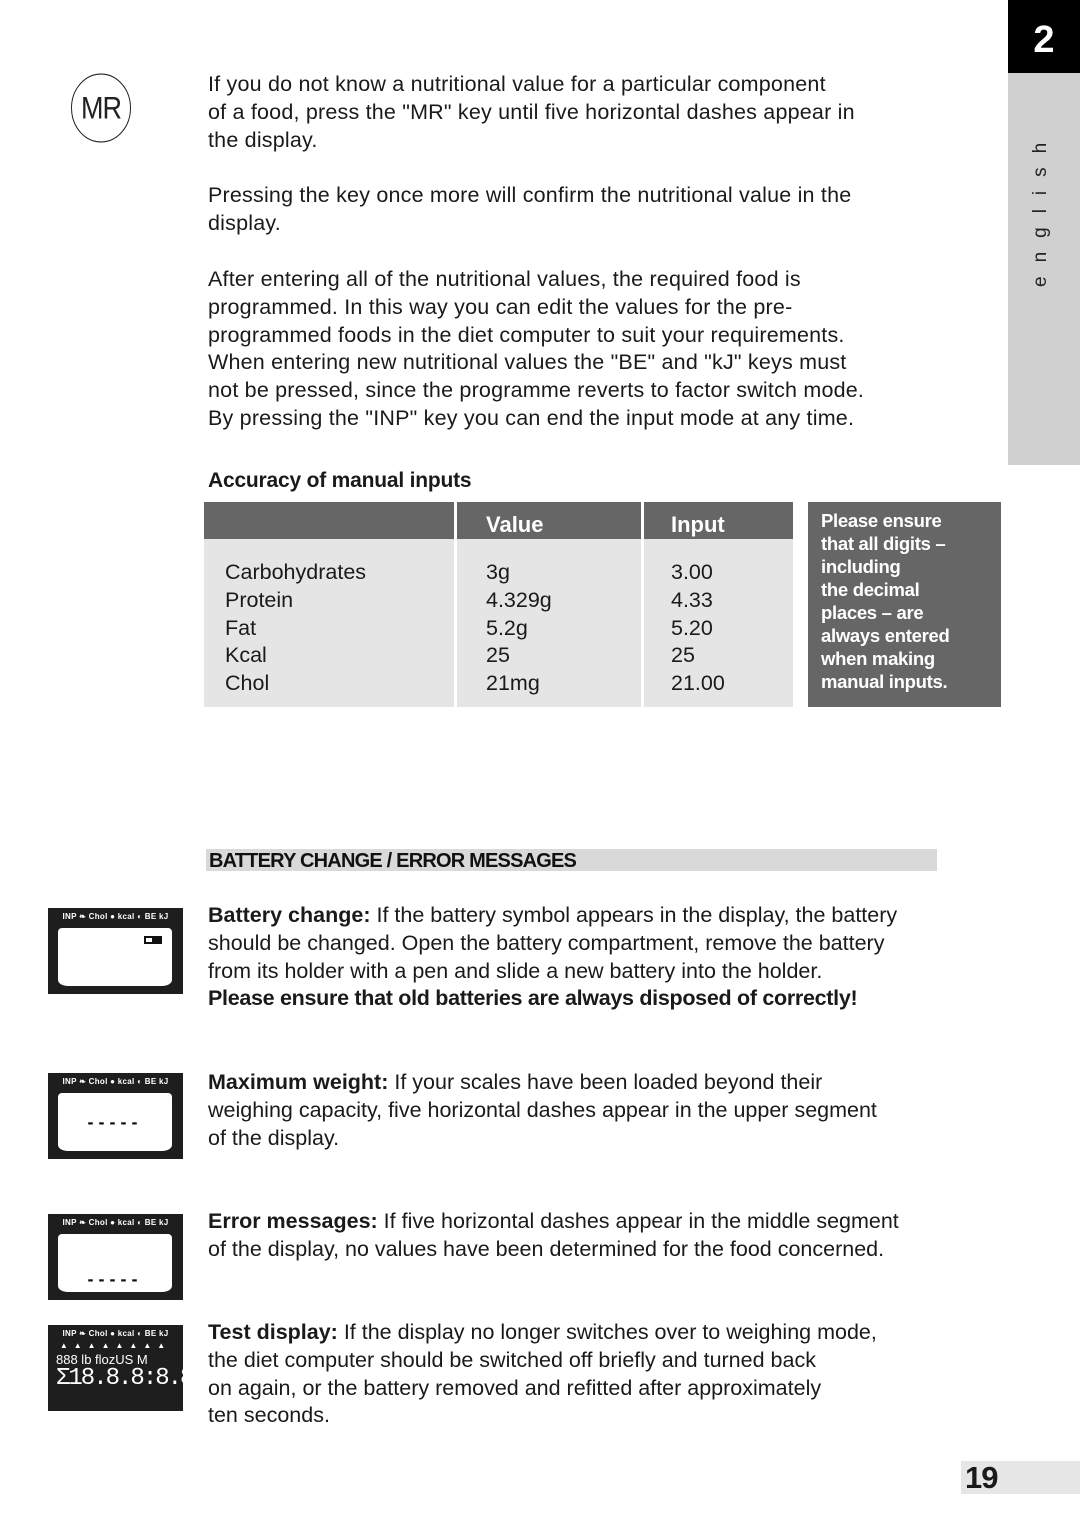 This screenshot has height=1533, width=1080. What do you see at coordinates (115, 957) in the screenshot?
I see `lcd-screen` at bounding box center [115, 957].